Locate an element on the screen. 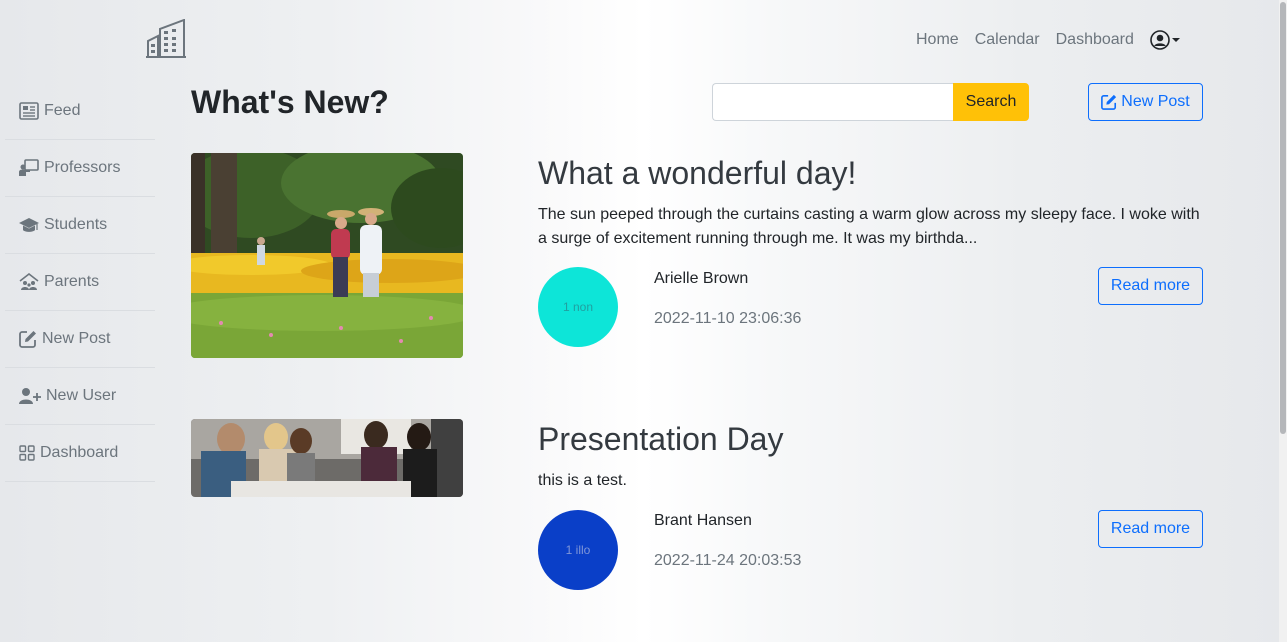 This screenshot has height=642, width=1287. nav-home-link: Home is located at coordinates (937, 40).